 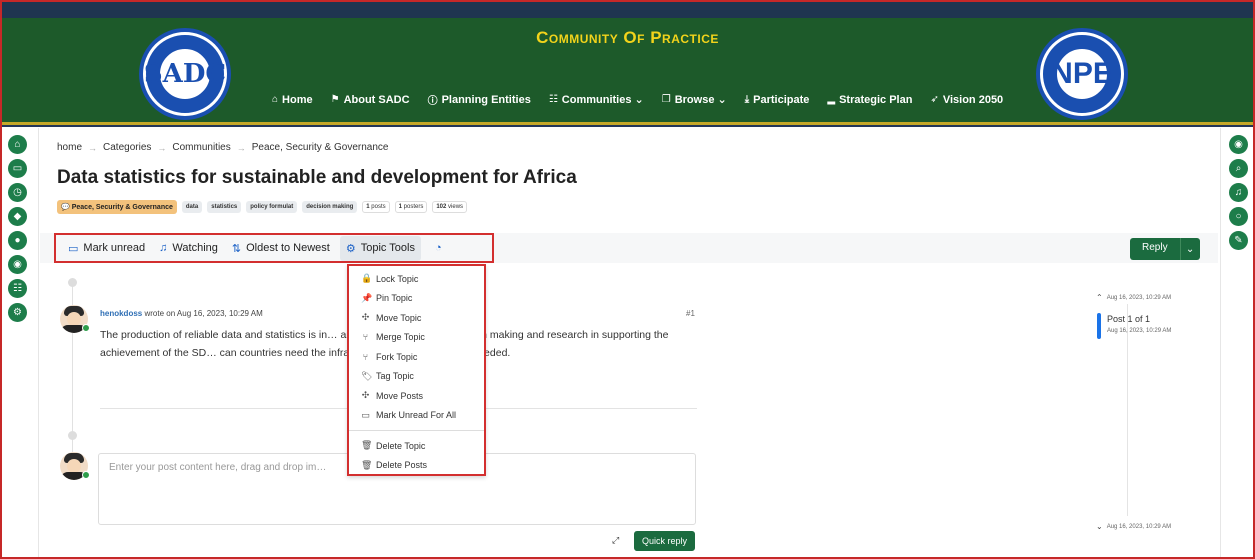 I want to click on tag-policy-formulat: policy formulat, so click(x=272, y=207).